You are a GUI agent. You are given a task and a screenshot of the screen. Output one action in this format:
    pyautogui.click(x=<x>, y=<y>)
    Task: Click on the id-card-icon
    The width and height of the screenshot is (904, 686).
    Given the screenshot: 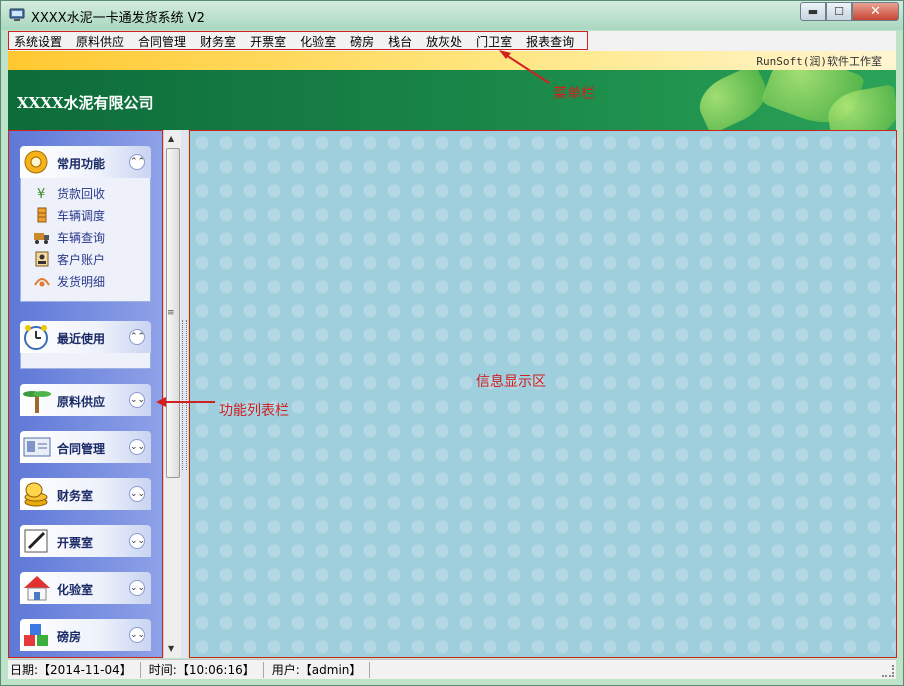 What is the action you would take?
    pyautogui.click(x=37, y=447)
    